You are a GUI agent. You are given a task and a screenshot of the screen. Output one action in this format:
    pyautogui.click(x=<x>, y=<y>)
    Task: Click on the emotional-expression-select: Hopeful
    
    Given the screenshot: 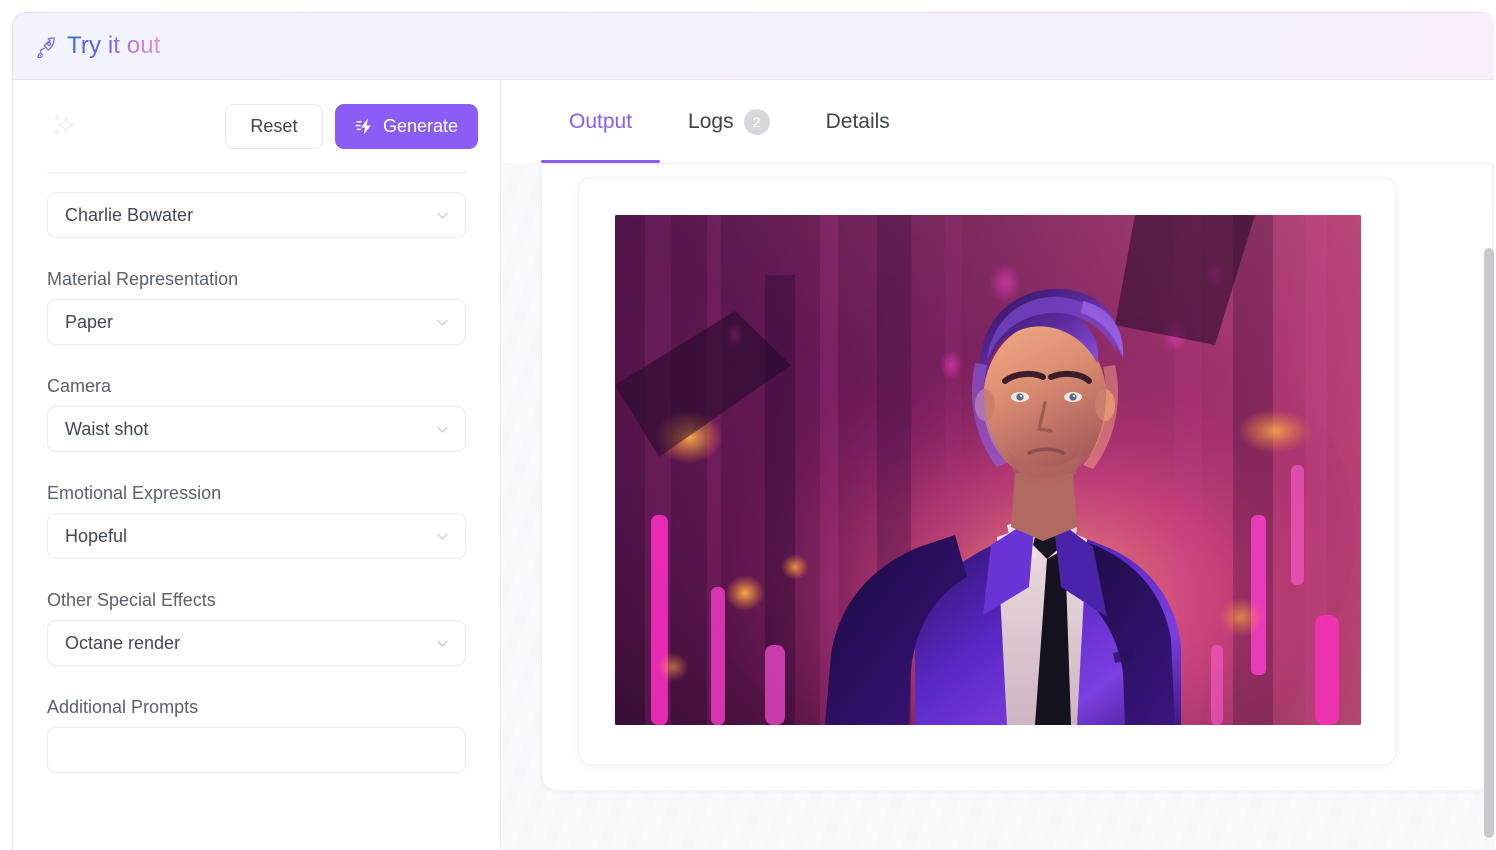 What is the action you would take?
    pyautogui.click(x=256, y=536)
    